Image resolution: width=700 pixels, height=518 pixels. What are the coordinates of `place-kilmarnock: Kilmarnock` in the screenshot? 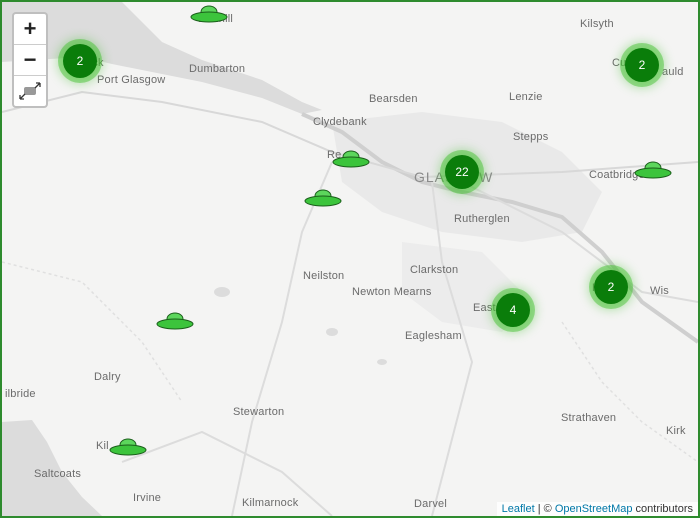 It's located at (270, 503).